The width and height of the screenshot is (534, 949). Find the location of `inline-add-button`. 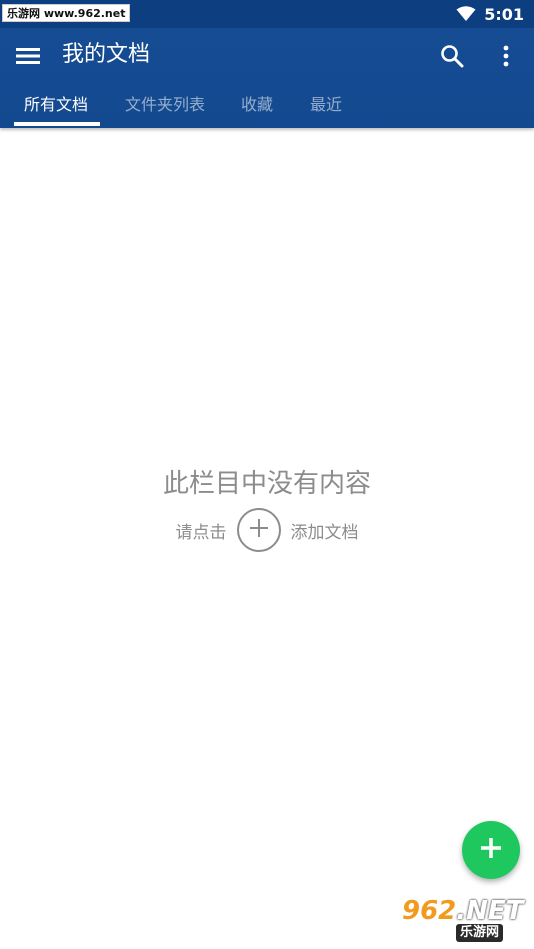

inline-add-button is located at coordinates (258, 530).